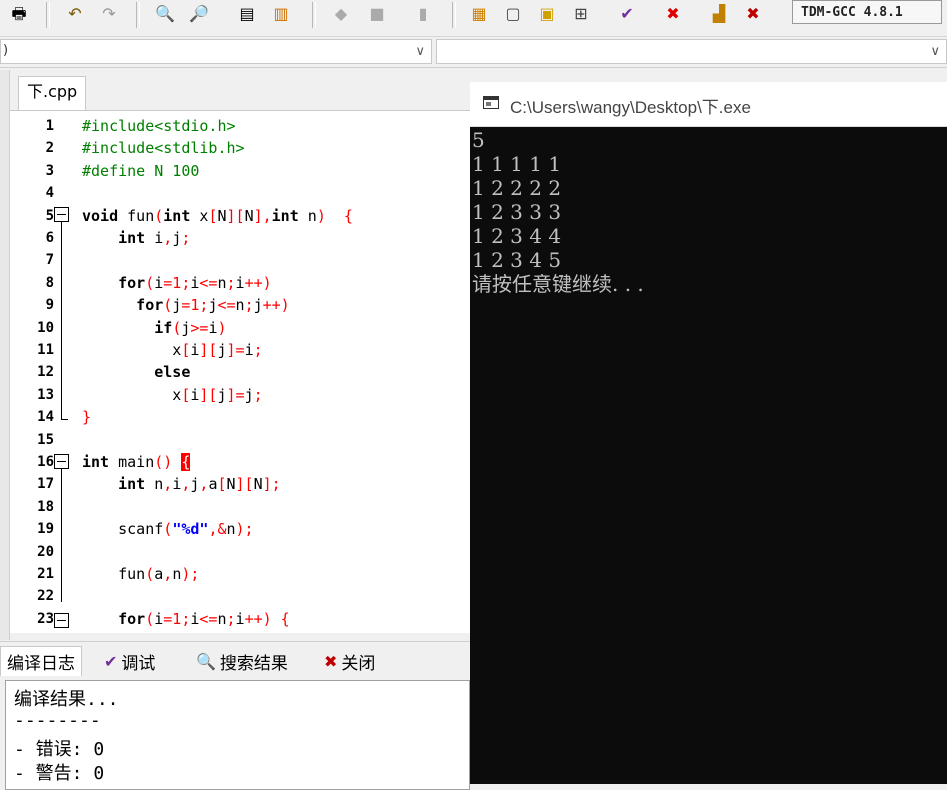 The image size is (947, 790). I want to click on tab-file: 下.cpp, so click(52, 93).